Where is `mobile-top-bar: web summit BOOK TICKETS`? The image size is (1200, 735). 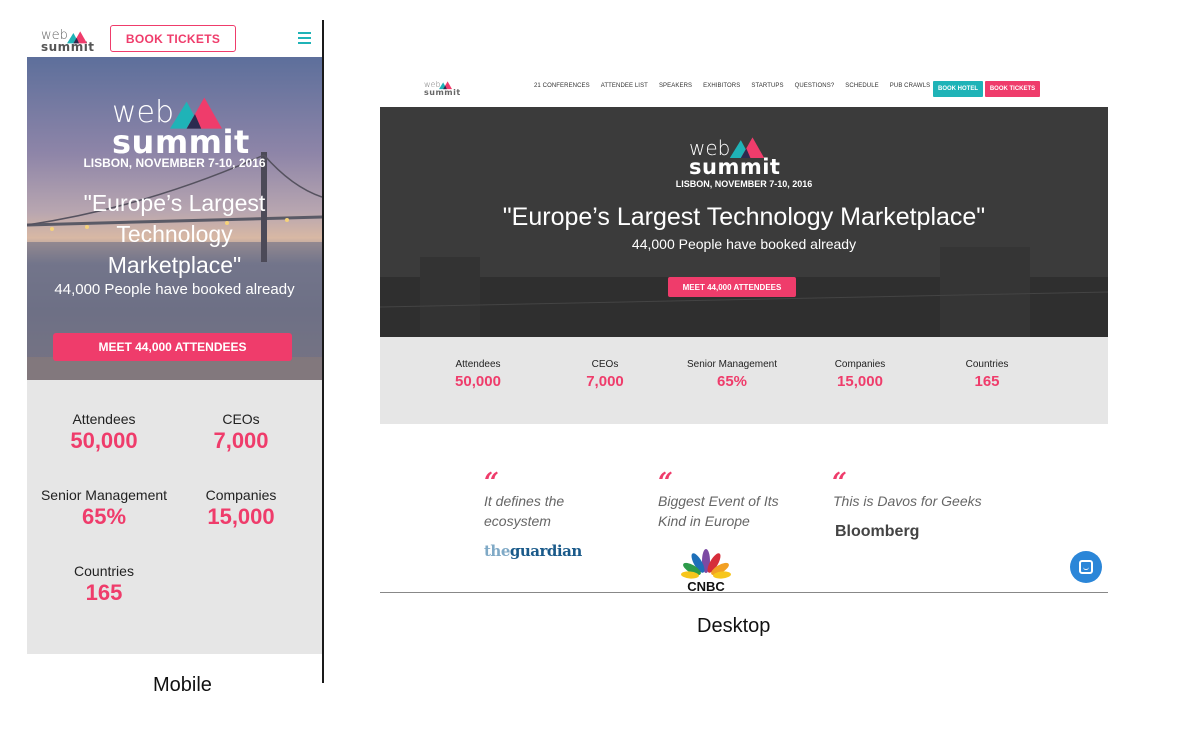
mobile-top-bar: web summit BOOK TICKETS is located at coordinates (174, 38).